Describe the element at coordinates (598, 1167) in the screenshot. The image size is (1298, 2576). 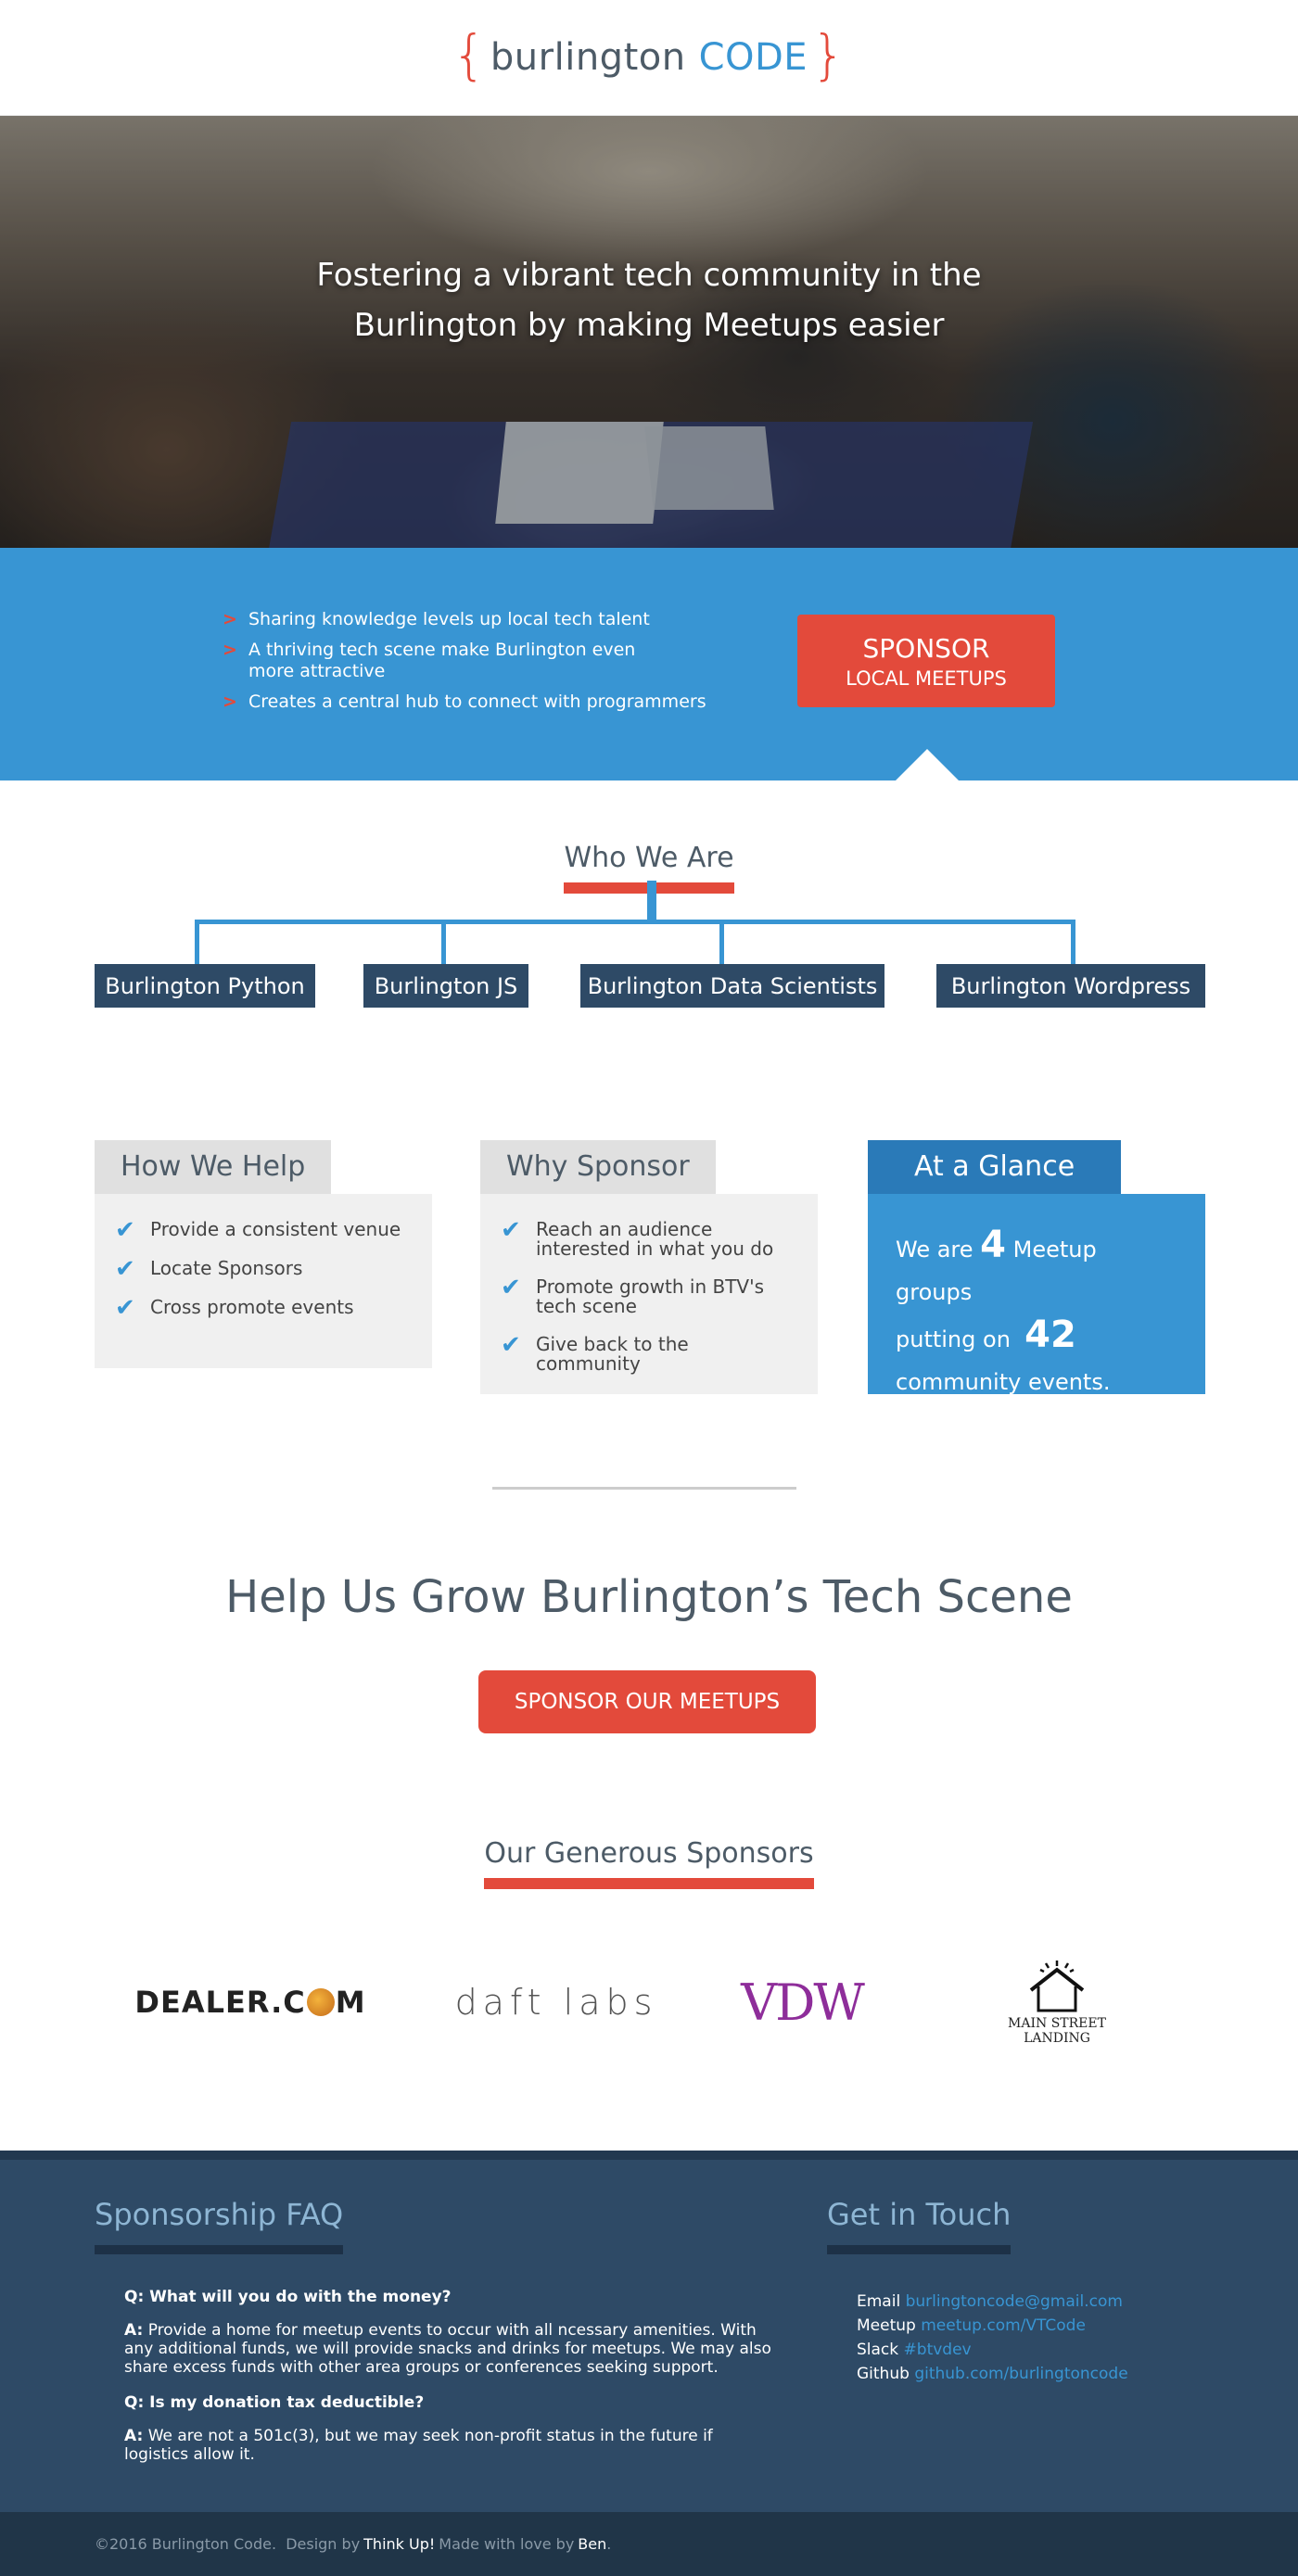
I see `why-sponsor-title: Why Sponsor` at that location.